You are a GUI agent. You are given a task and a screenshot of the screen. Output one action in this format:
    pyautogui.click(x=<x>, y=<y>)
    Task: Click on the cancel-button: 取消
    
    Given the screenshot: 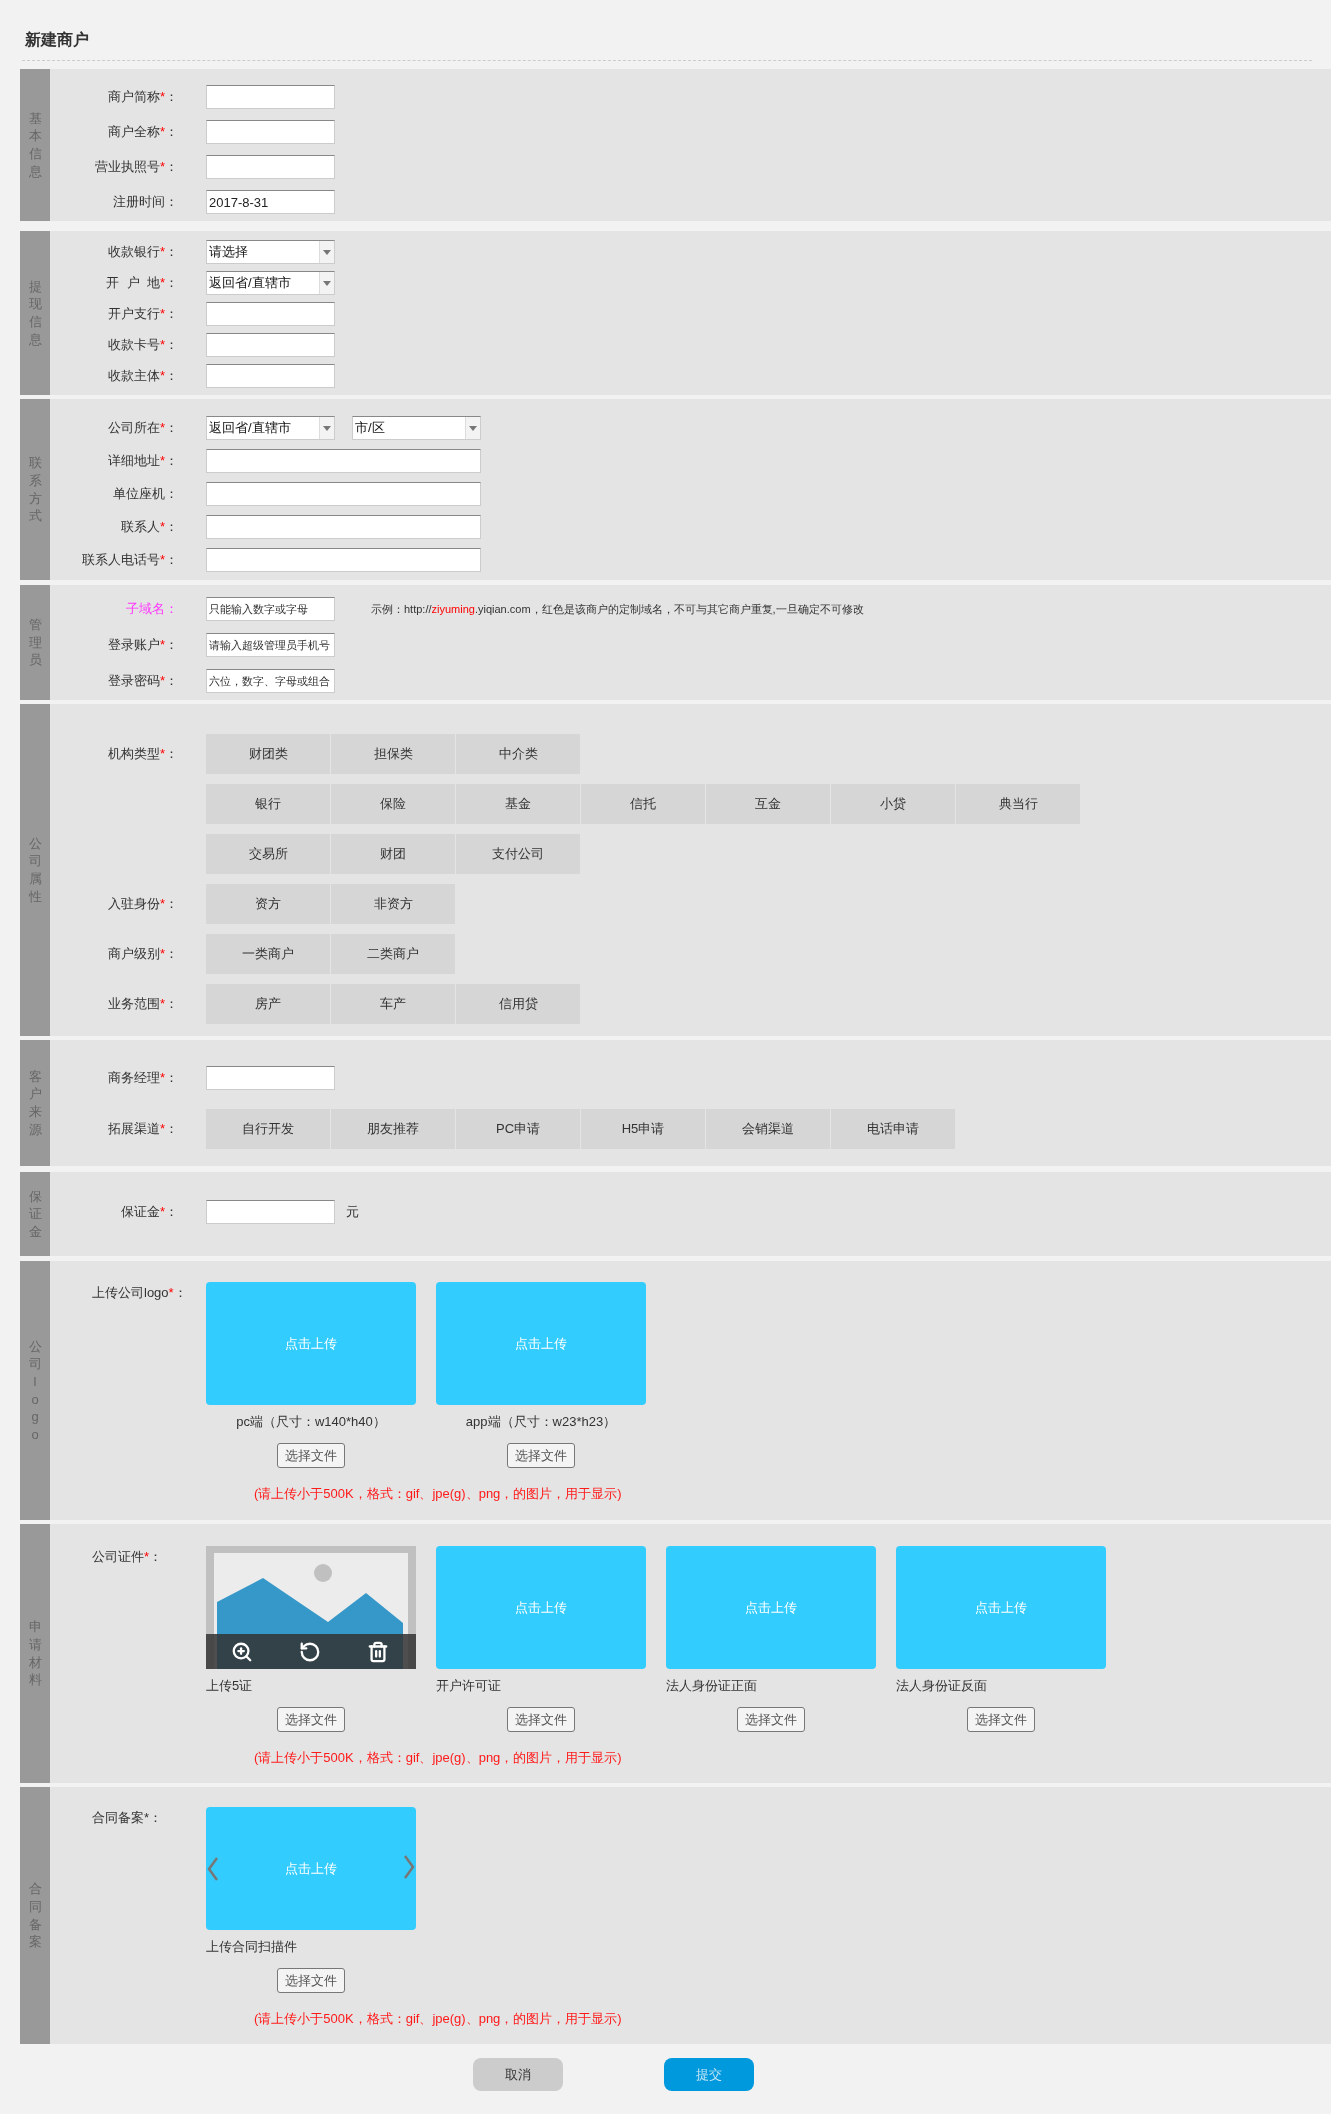 What is the action you would take?
    pyautogui.click(x=518, y=2074)
    